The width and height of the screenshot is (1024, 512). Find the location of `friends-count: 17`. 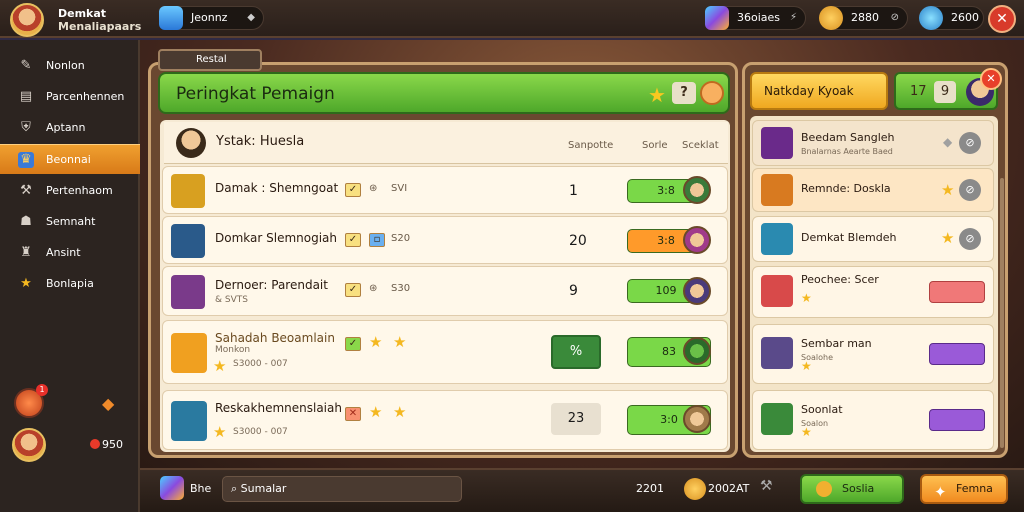

friends-count: 17 is located at coordinates (918, 91).